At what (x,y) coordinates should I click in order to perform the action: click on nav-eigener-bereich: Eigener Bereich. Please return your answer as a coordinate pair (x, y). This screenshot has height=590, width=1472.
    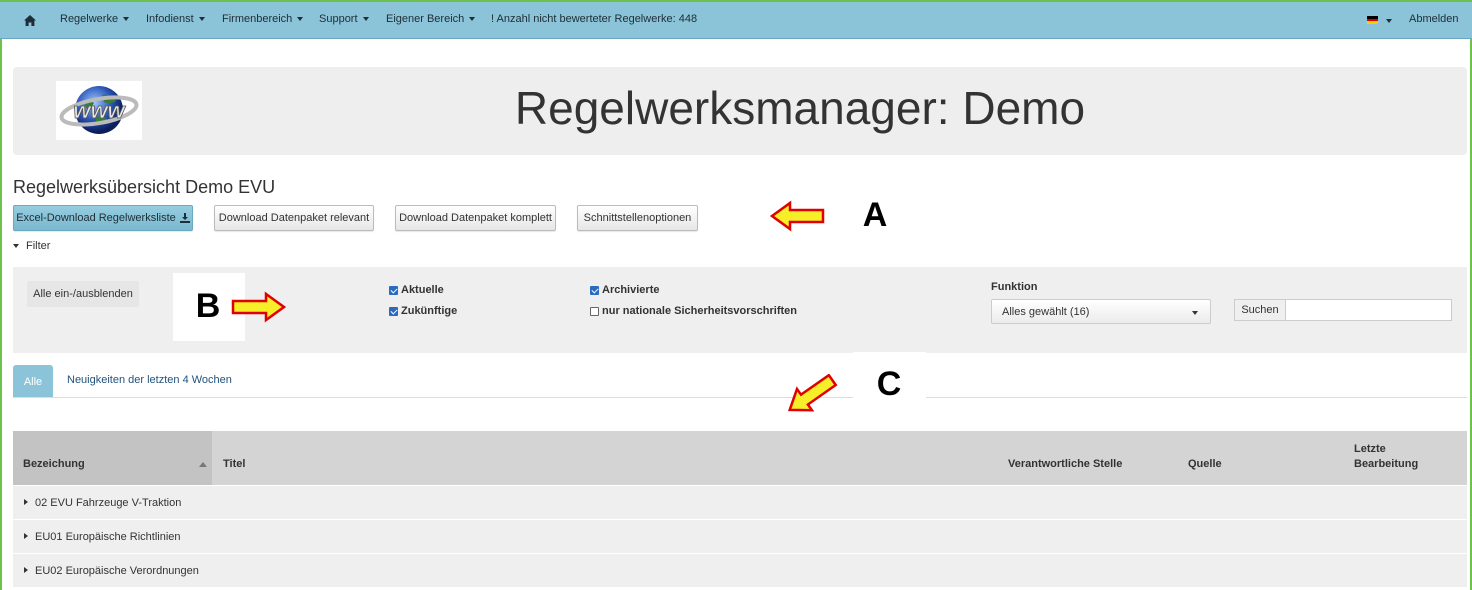
    Looking at the image, I should click on (431, 19).